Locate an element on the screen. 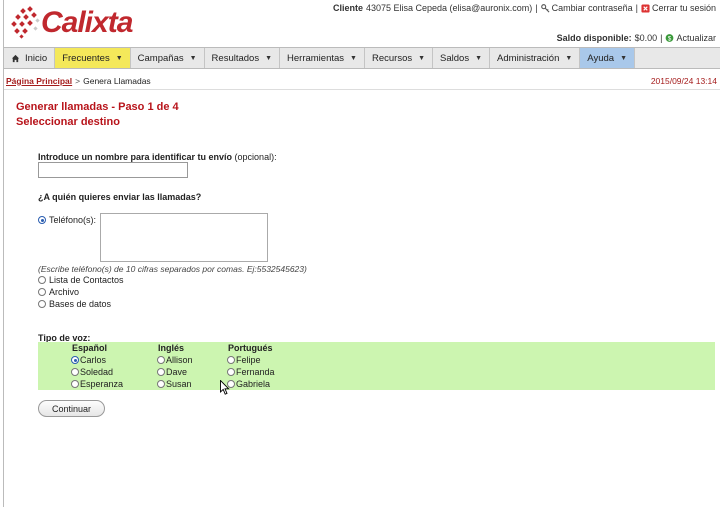 Image resolution: width=720 pixels, height=507 pixels. update-label: Actualizar is located at coordinates (696, 38).